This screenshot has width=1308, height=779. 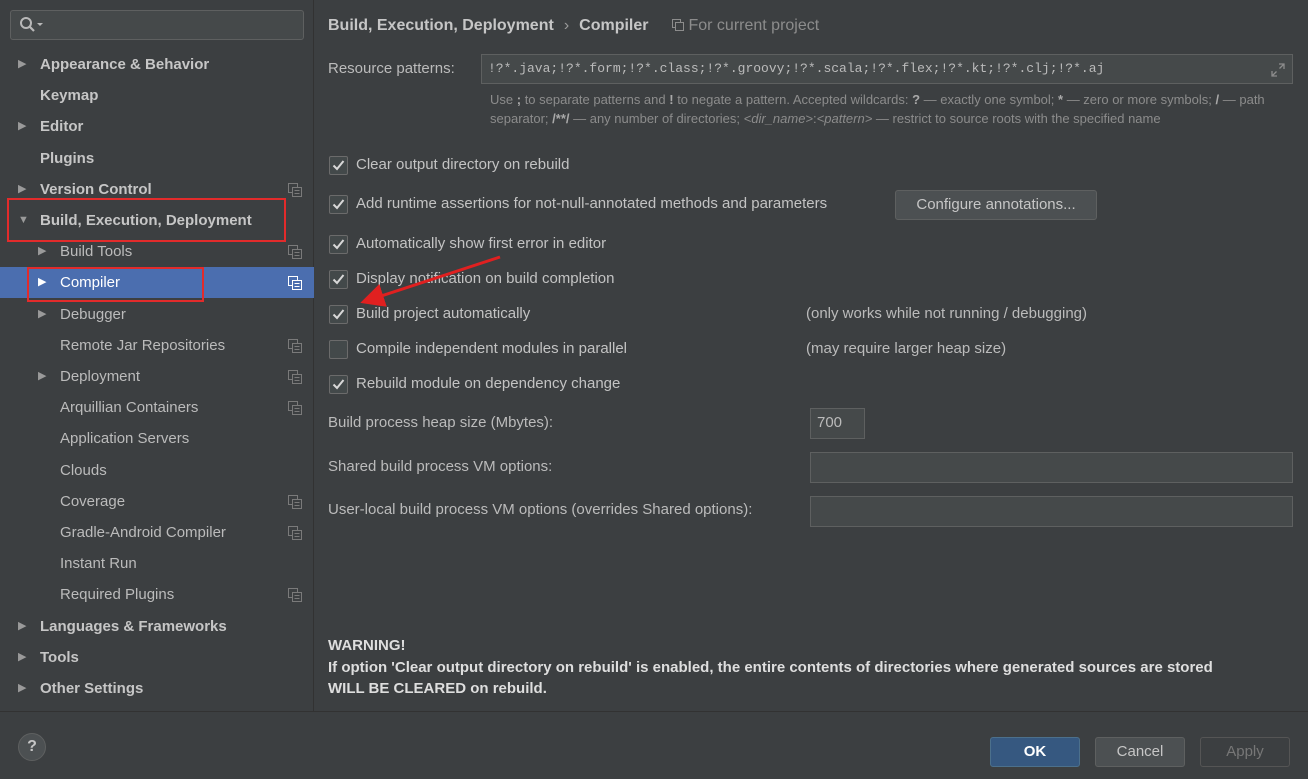 I want to click on sidebar-item-languages-frameworks: ▶ Languages & Frameworks, so click(x=157, y=626).